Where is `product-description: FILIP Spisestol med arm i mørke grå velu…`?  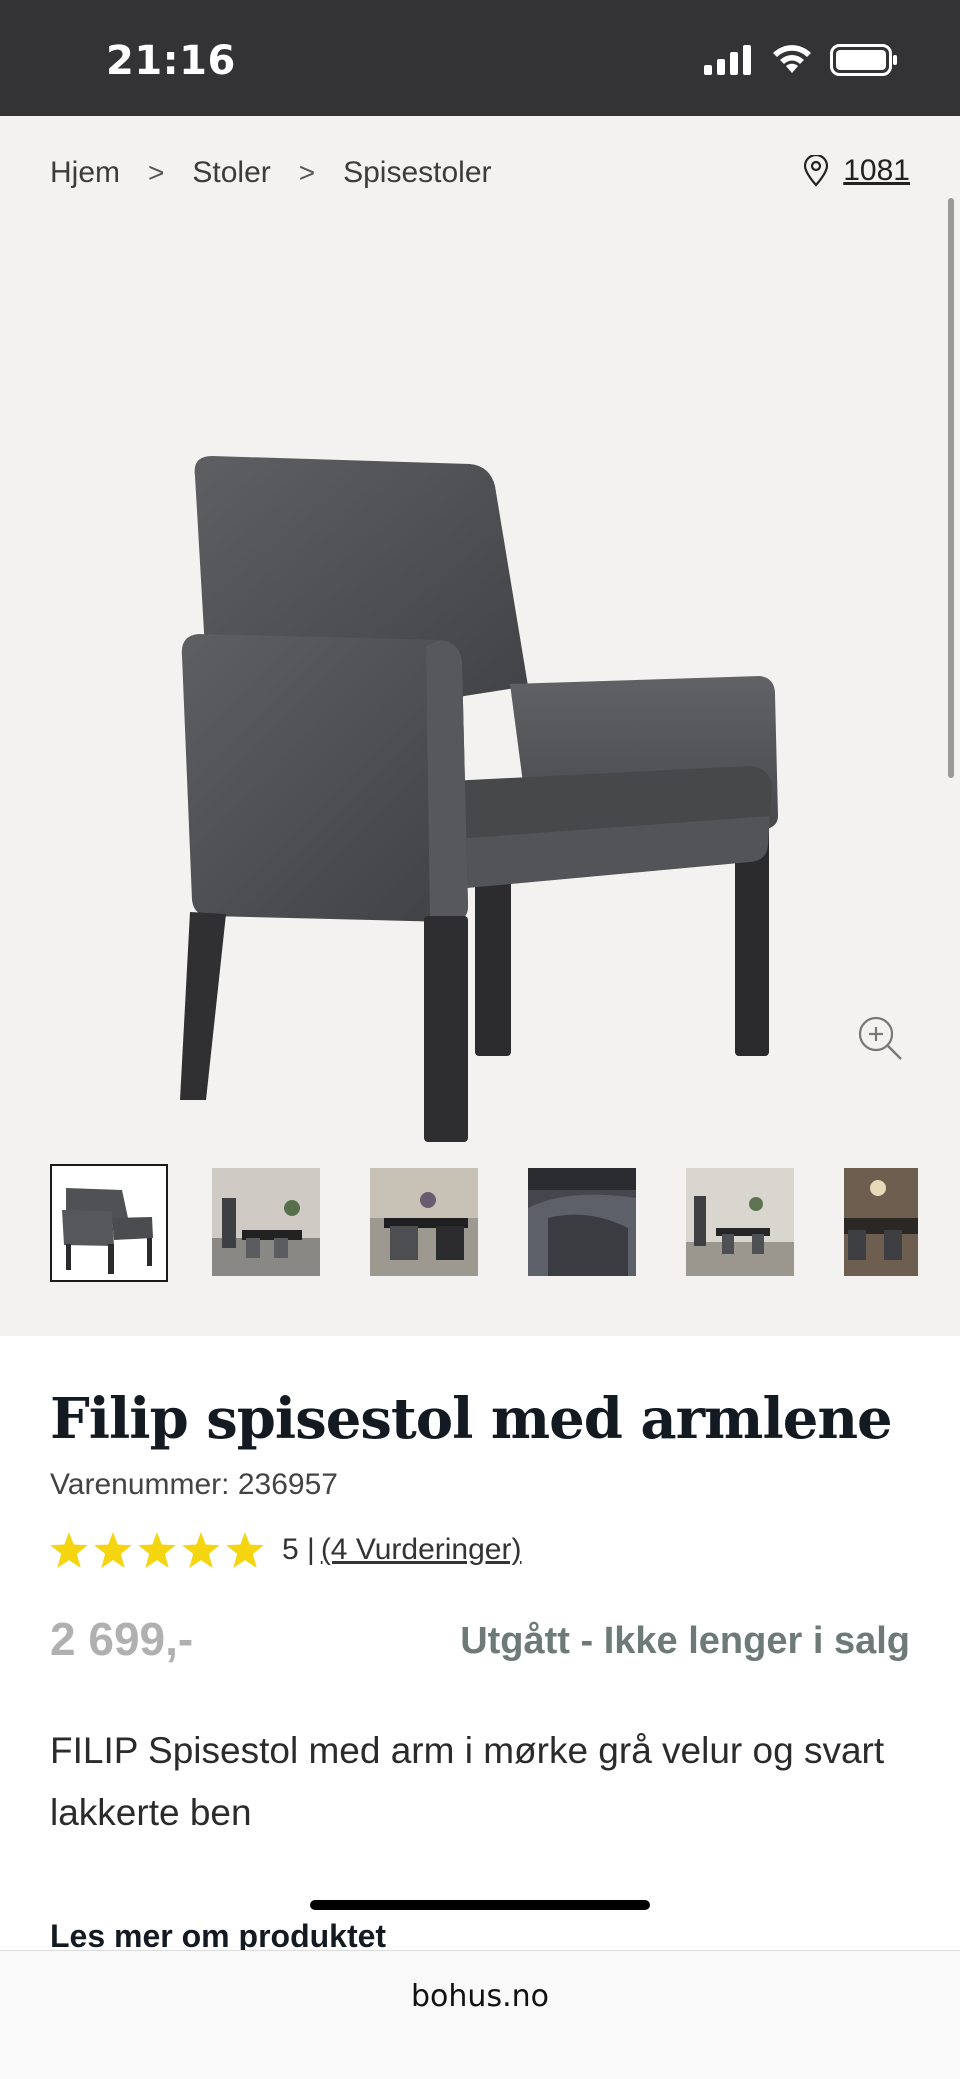 product-description: FILIP Spisestol med arm i mørke grå velu… is located at coordinates (467, 1781).